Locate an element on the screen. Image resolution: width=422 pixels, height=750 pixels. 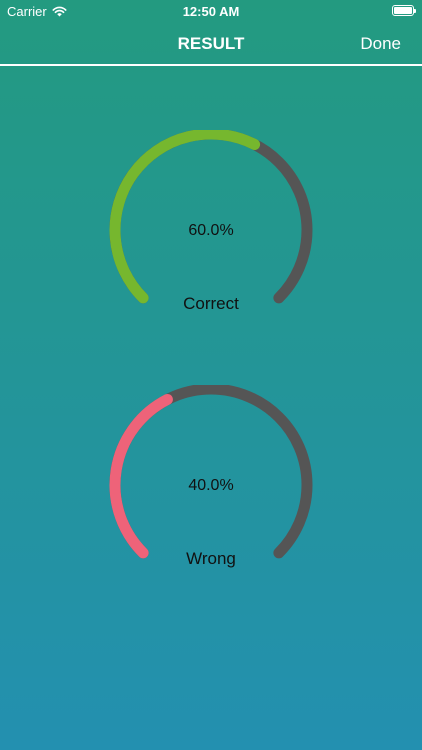
wrong-percentage: 40.0% is located at coordinates (211, 485).